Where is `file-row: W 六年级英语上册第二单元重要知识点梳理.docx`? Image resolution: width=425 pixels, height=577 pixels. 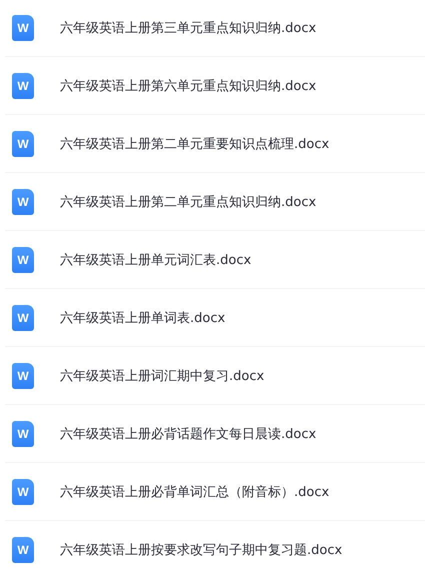
file-row: W 六年级英语上册第二单元重要知识点梳理.docx is located at coordinates (215, 144).